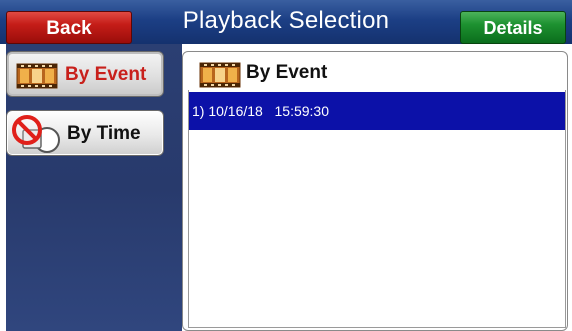 The image size is (572, 331). What do you see at coordinates (513, 27) in the screenshot?
I see `details-button: Details` at bounding box center [513, 27].